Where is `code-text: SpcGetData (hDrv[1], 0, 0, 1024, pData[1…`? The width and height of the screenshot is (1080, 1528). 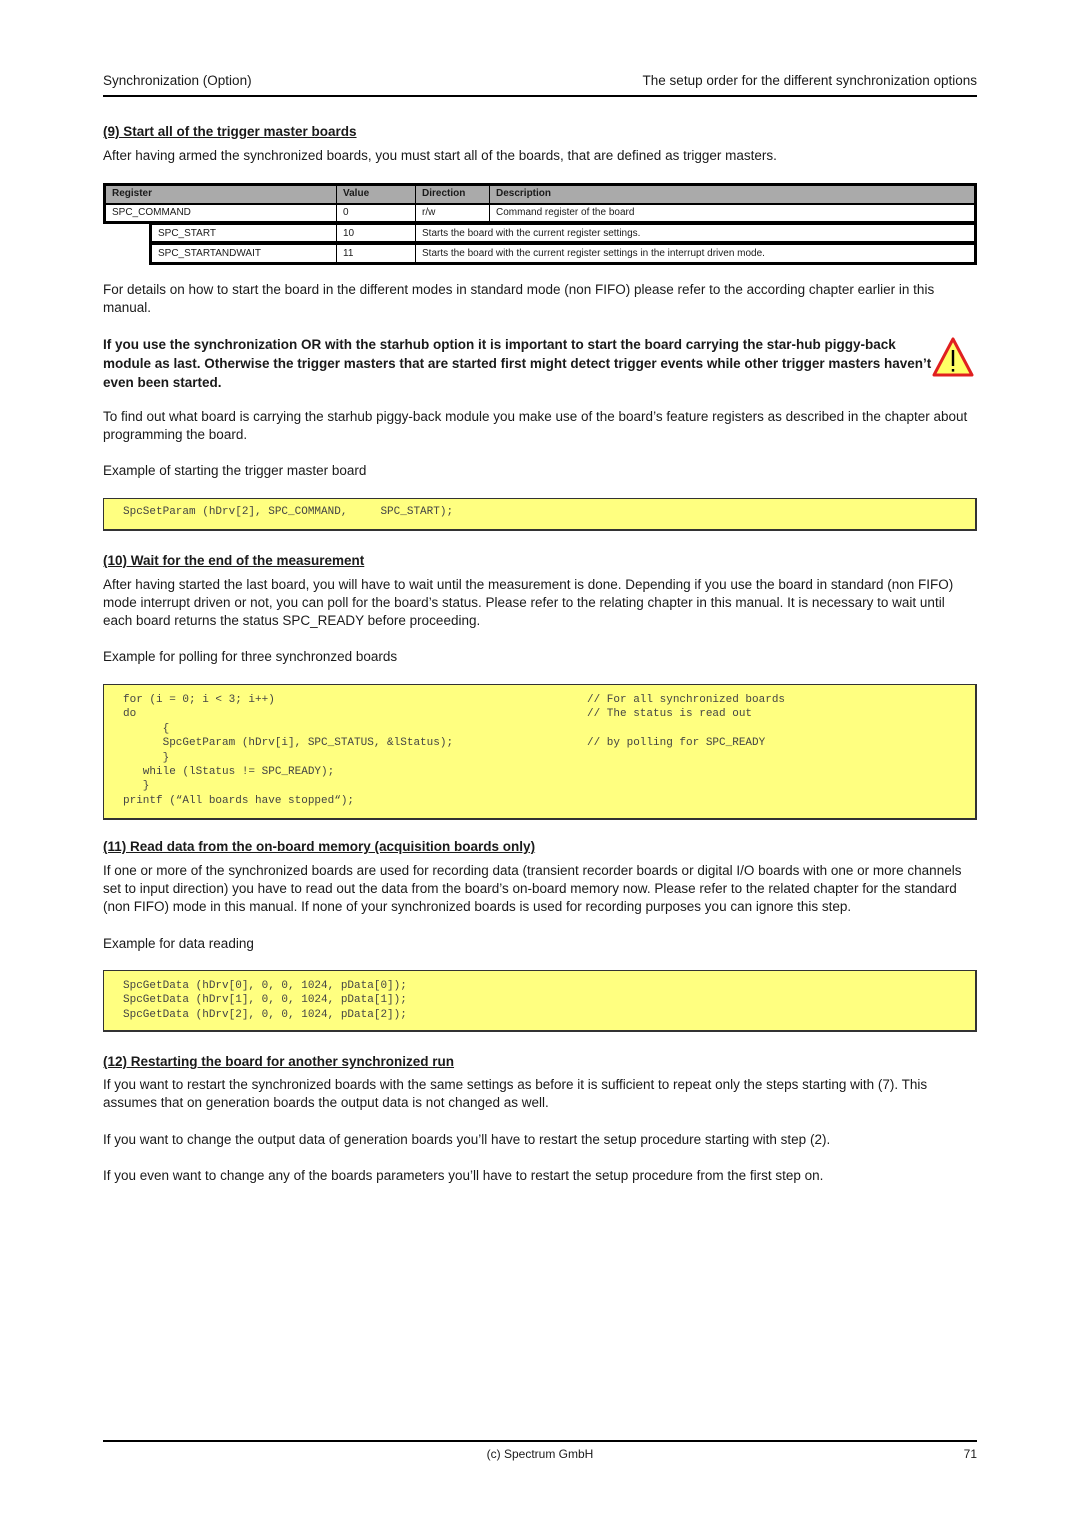 code-text: SpcGetData (hDrv[1], 0, 0, 1024, pData[1… is located at coordinates (265, 1000).